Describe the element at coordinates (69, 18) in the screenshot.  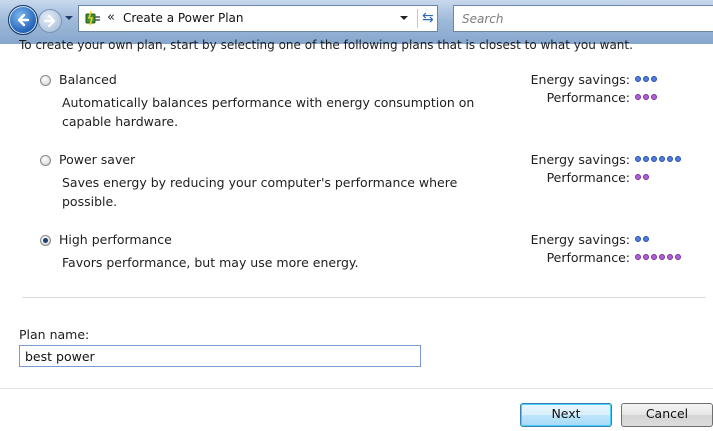
I see `recent-pages-dropdown-icon` at that location.